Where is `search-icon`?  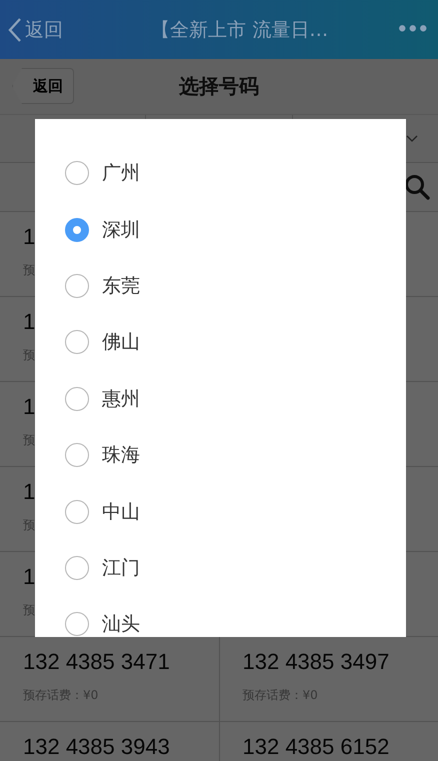
search-icon is located at coordinates (417, 187).